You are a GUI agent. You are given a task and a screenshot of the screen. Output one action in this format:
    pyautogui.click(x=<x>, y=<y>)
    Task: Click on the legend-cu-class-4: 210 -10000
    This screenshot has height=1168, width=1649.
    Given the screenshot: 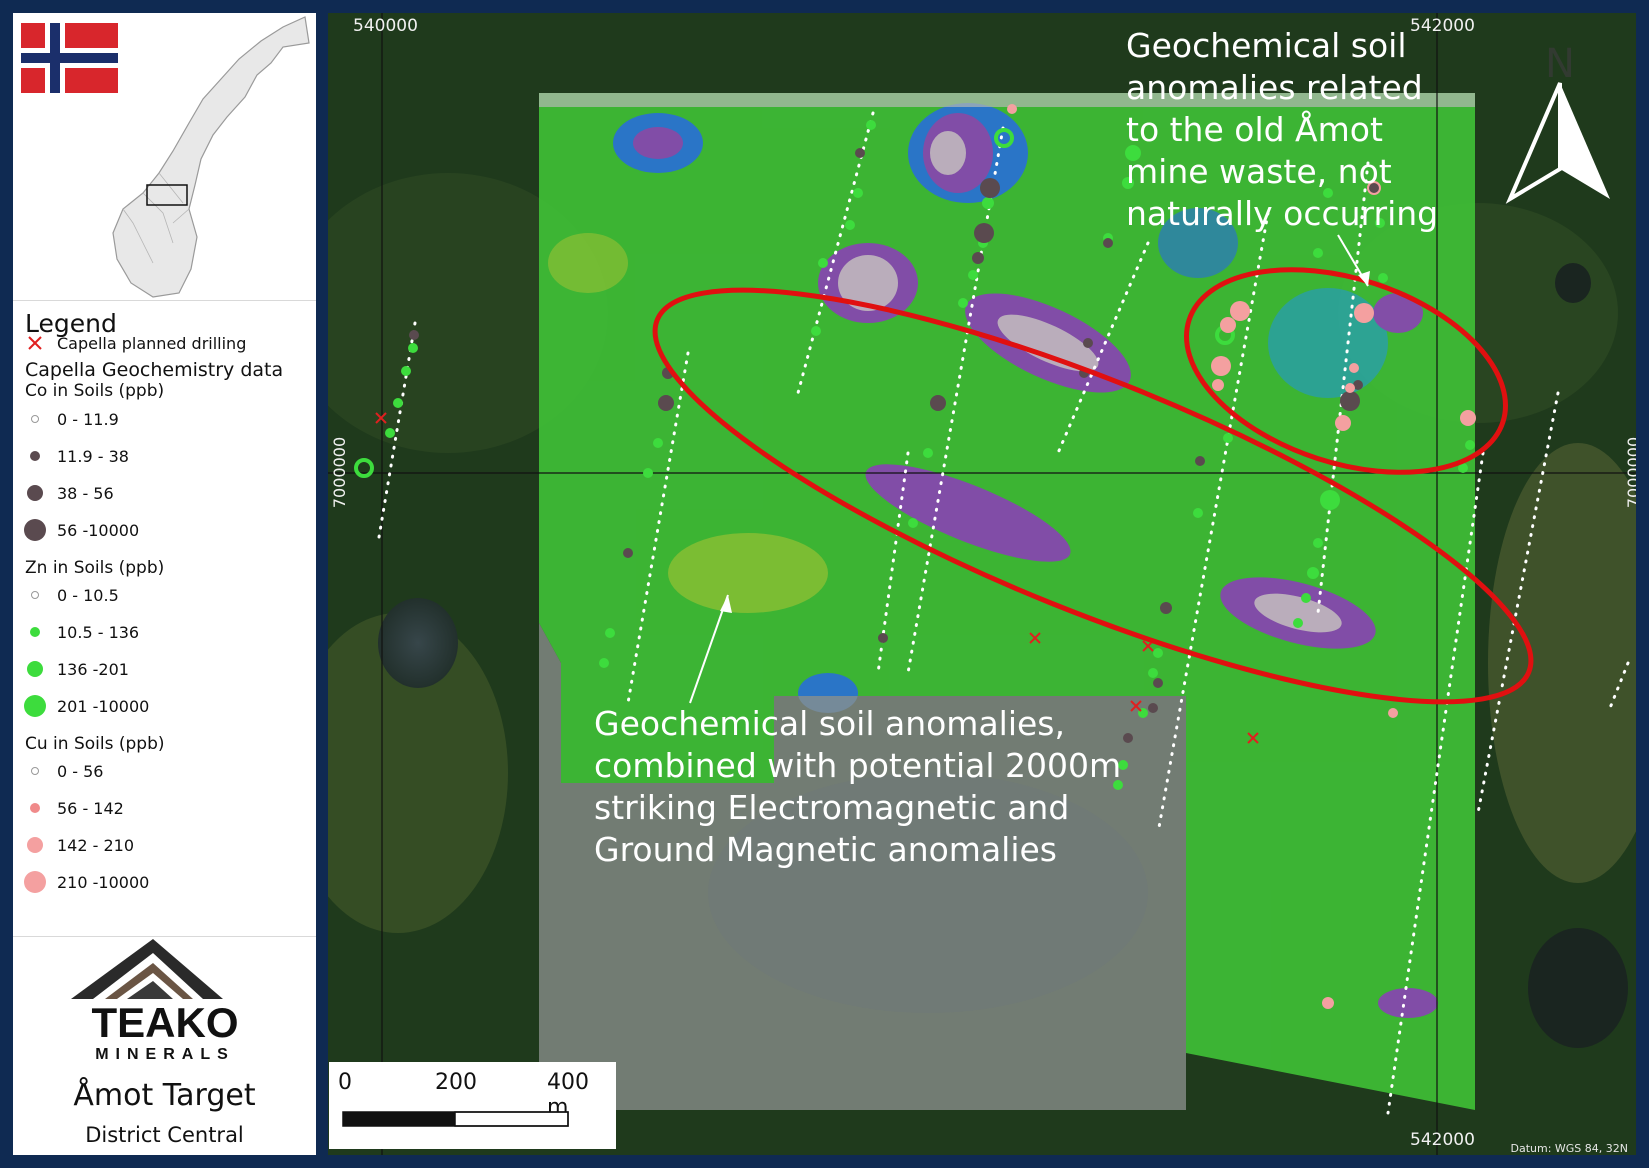 What is the action you would take?
    pyautogui.click(x=81, y=882)
    